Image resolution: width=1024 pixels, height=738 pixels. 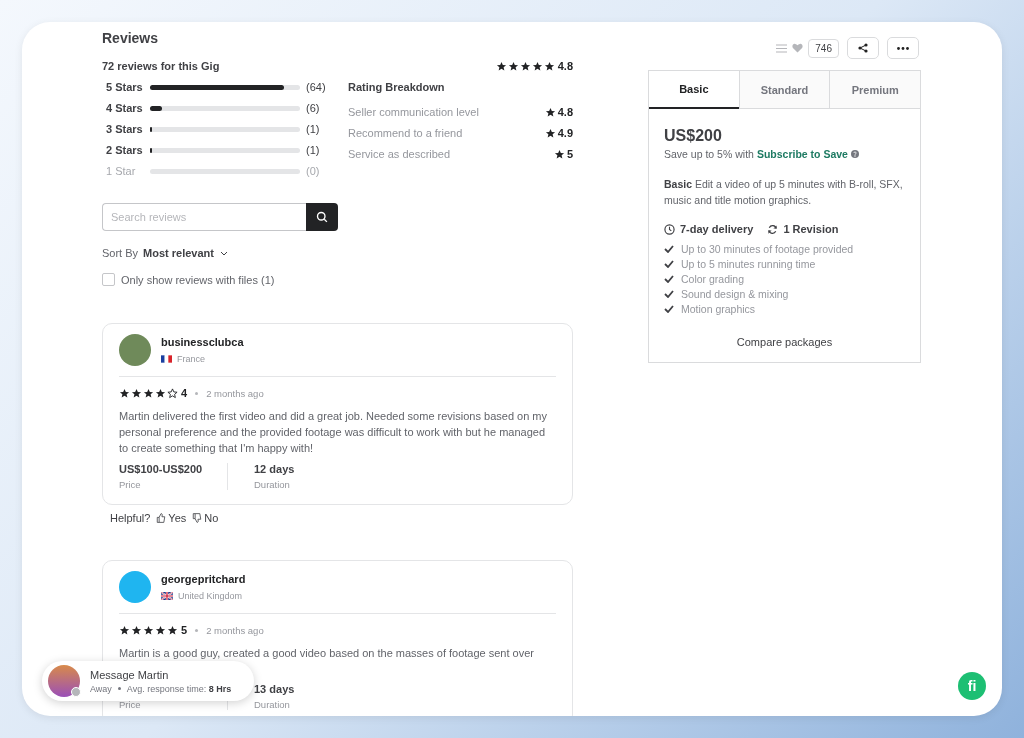 What do you see at coordinates (205, 518) in the screenshot?
I see `no-button: No` at bounding box center [205, 518].